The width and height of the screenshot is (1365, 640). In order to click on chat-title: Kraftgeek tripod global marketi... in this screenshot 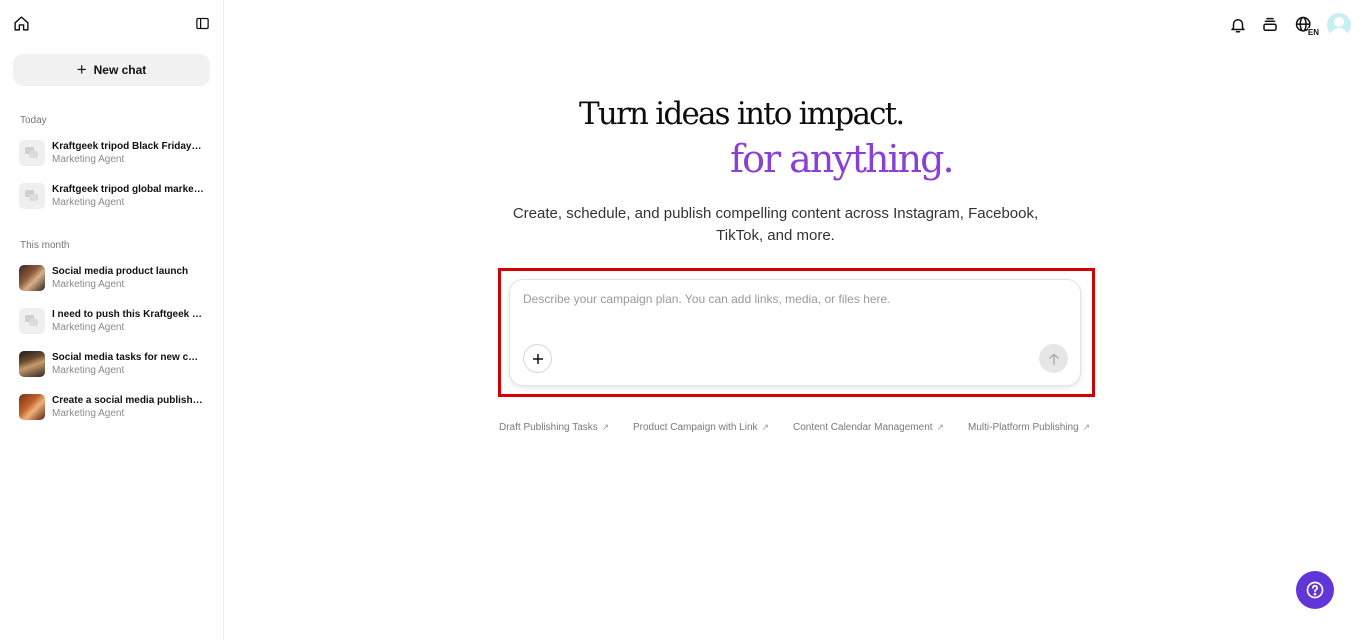, I will do `click(128, 189)`.